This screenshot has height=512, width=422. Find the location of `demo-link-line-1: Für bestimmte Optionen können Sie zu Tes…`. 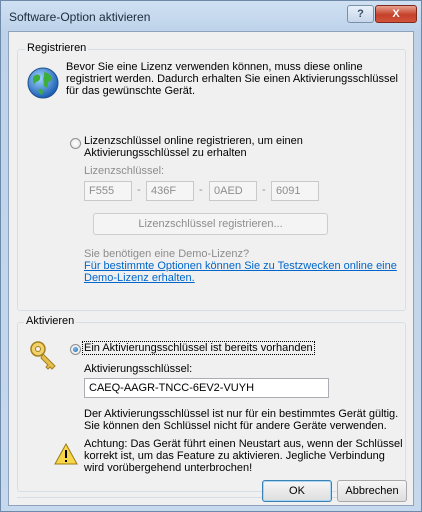

demo-link-line-1: Für bestimmte Optionen können Sie zu Tes… is located at coordinates (240, 266).